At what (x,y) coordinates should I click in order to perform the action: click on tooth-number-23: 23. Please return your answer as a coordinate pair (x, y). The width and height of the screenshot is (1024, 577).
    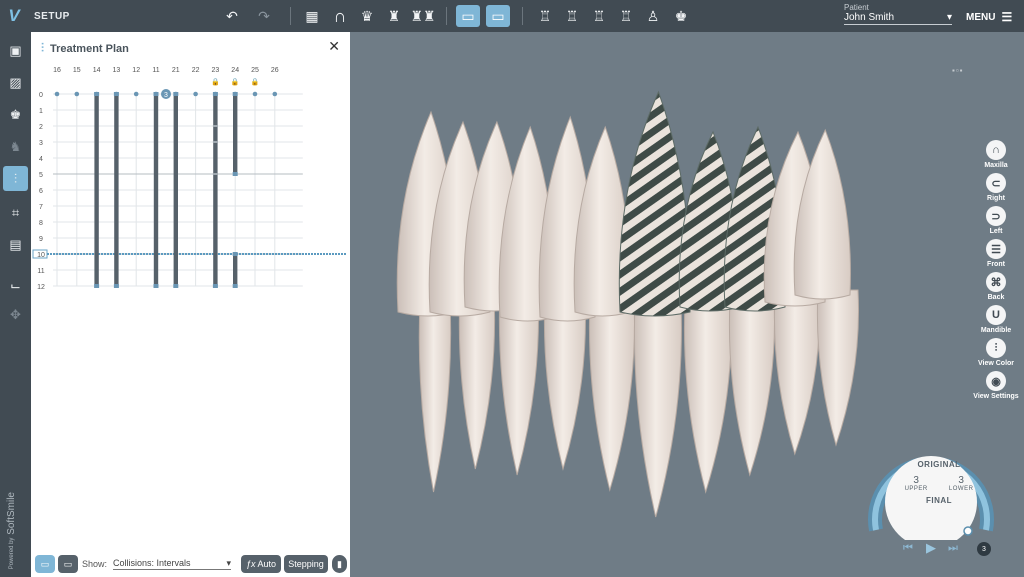
    Looking at the image, I should click on (216, 70).